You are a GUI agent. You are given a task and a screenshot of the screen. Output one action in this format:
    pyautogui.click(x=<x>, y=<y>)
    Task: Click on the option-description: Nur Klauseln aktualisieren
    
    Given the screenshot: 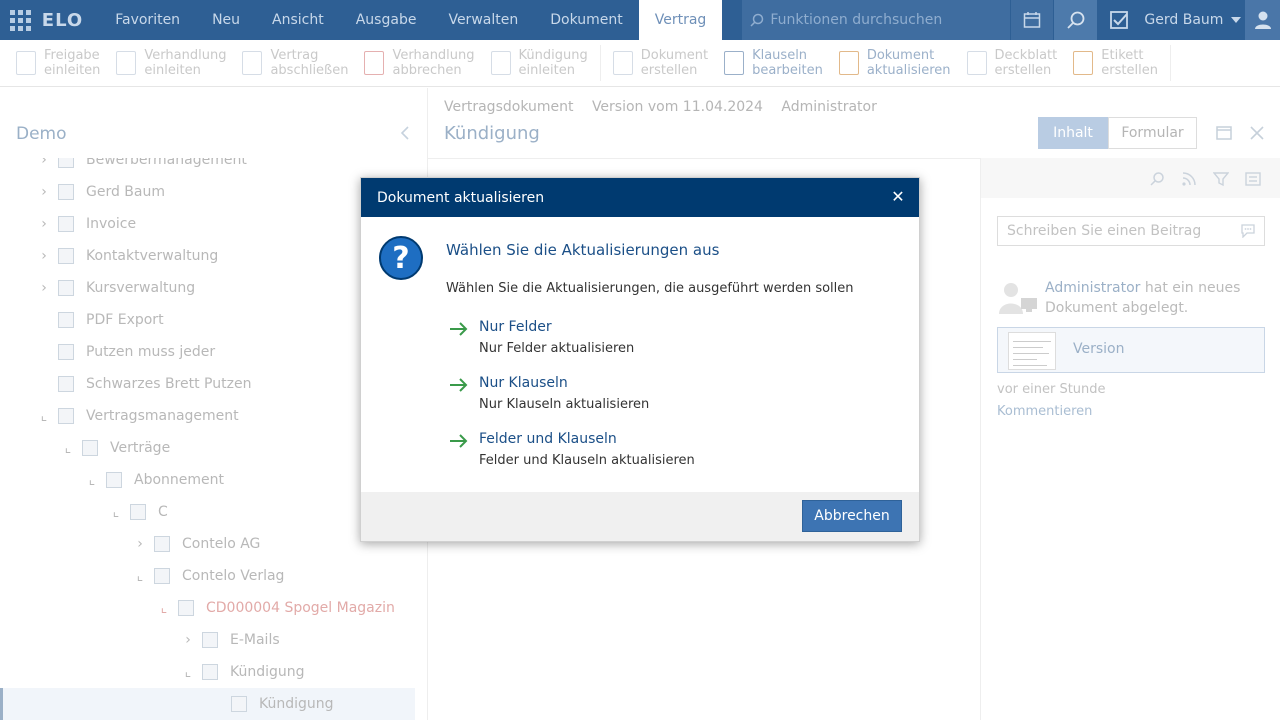 What is the action you would take?
    pyautogui.click(x=564, y=404)
    